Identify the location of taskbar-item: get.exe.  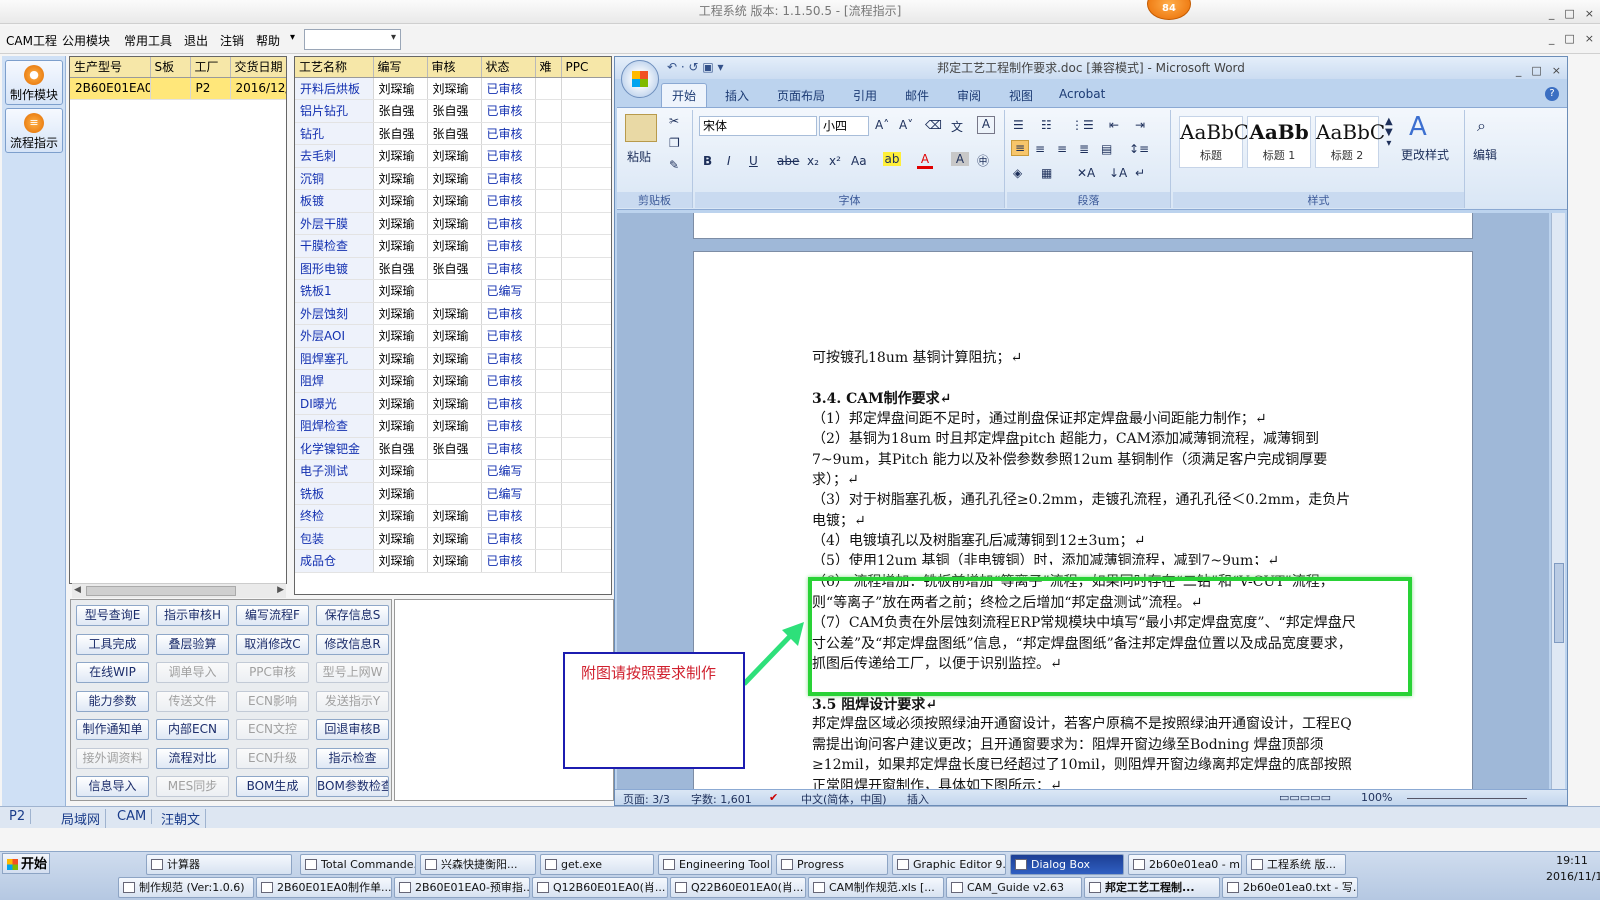
(597, 864).